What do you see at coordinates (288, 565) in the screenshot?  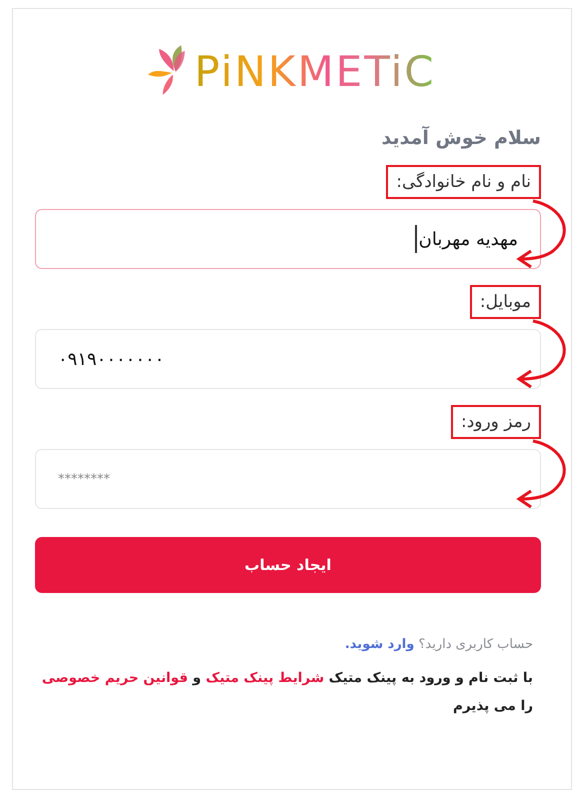 I see `create-account-button: ایجاد حساب` at bounding box center [288, 565].